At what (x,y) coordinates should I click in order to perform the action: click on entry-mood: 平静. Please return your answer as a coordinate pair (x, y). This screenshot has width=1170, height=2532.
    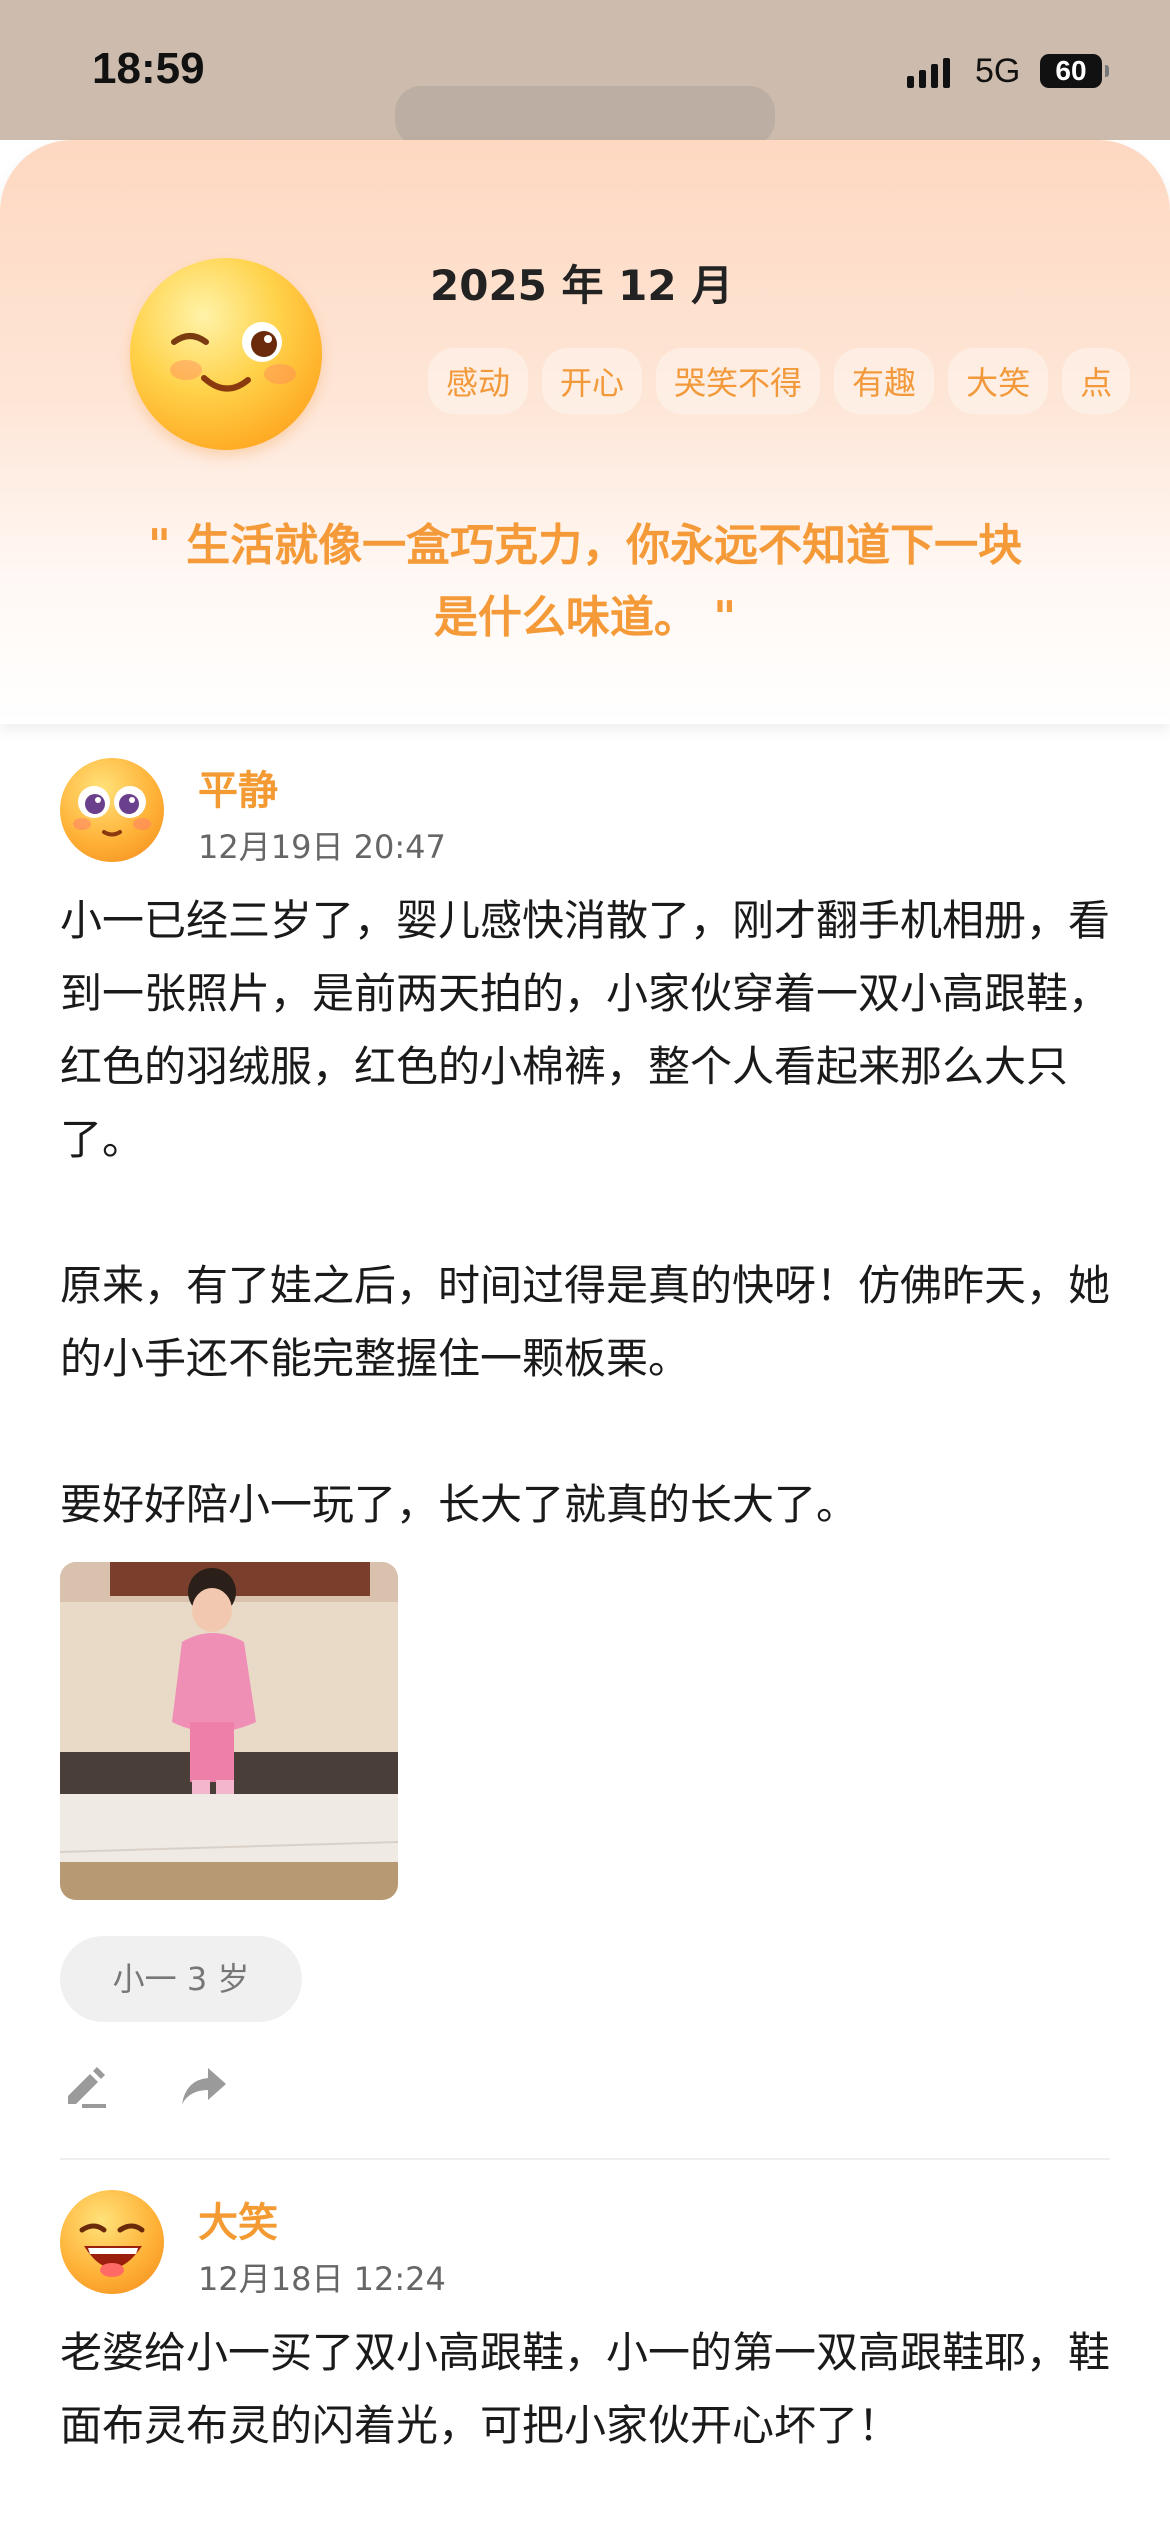
    Looking at the image, I should click on (238, 791).